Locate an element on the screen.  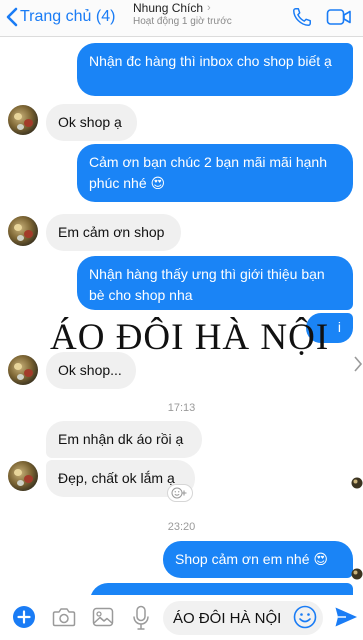
back-label: Trang chủ (4) is located at coordinates (68, 16).